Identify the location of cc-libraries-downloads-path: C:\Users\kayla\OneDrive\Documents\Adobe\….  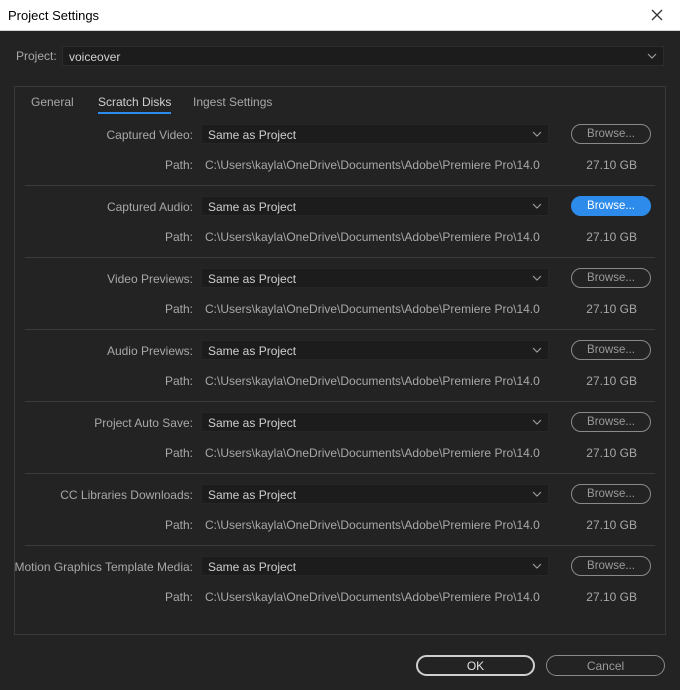
(372, 525).